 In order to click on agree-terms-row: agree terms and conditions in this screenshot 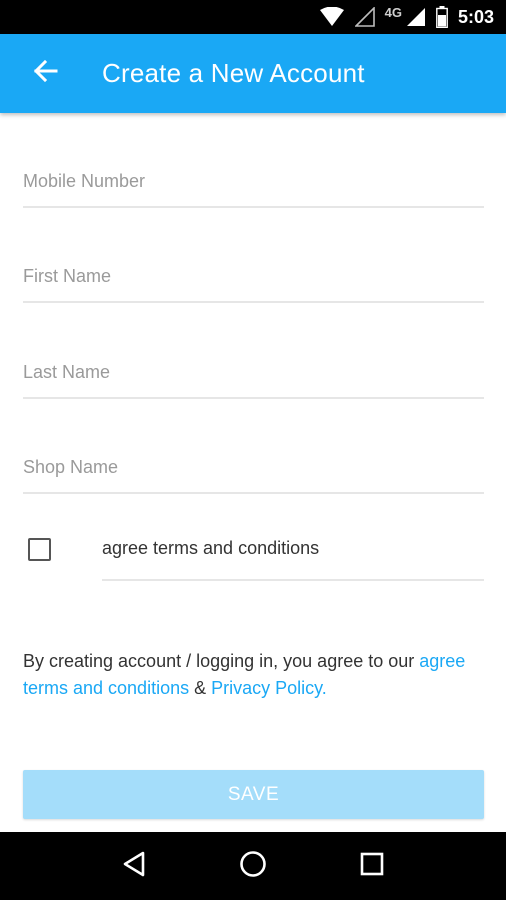, I will do `click(293, 554)`.